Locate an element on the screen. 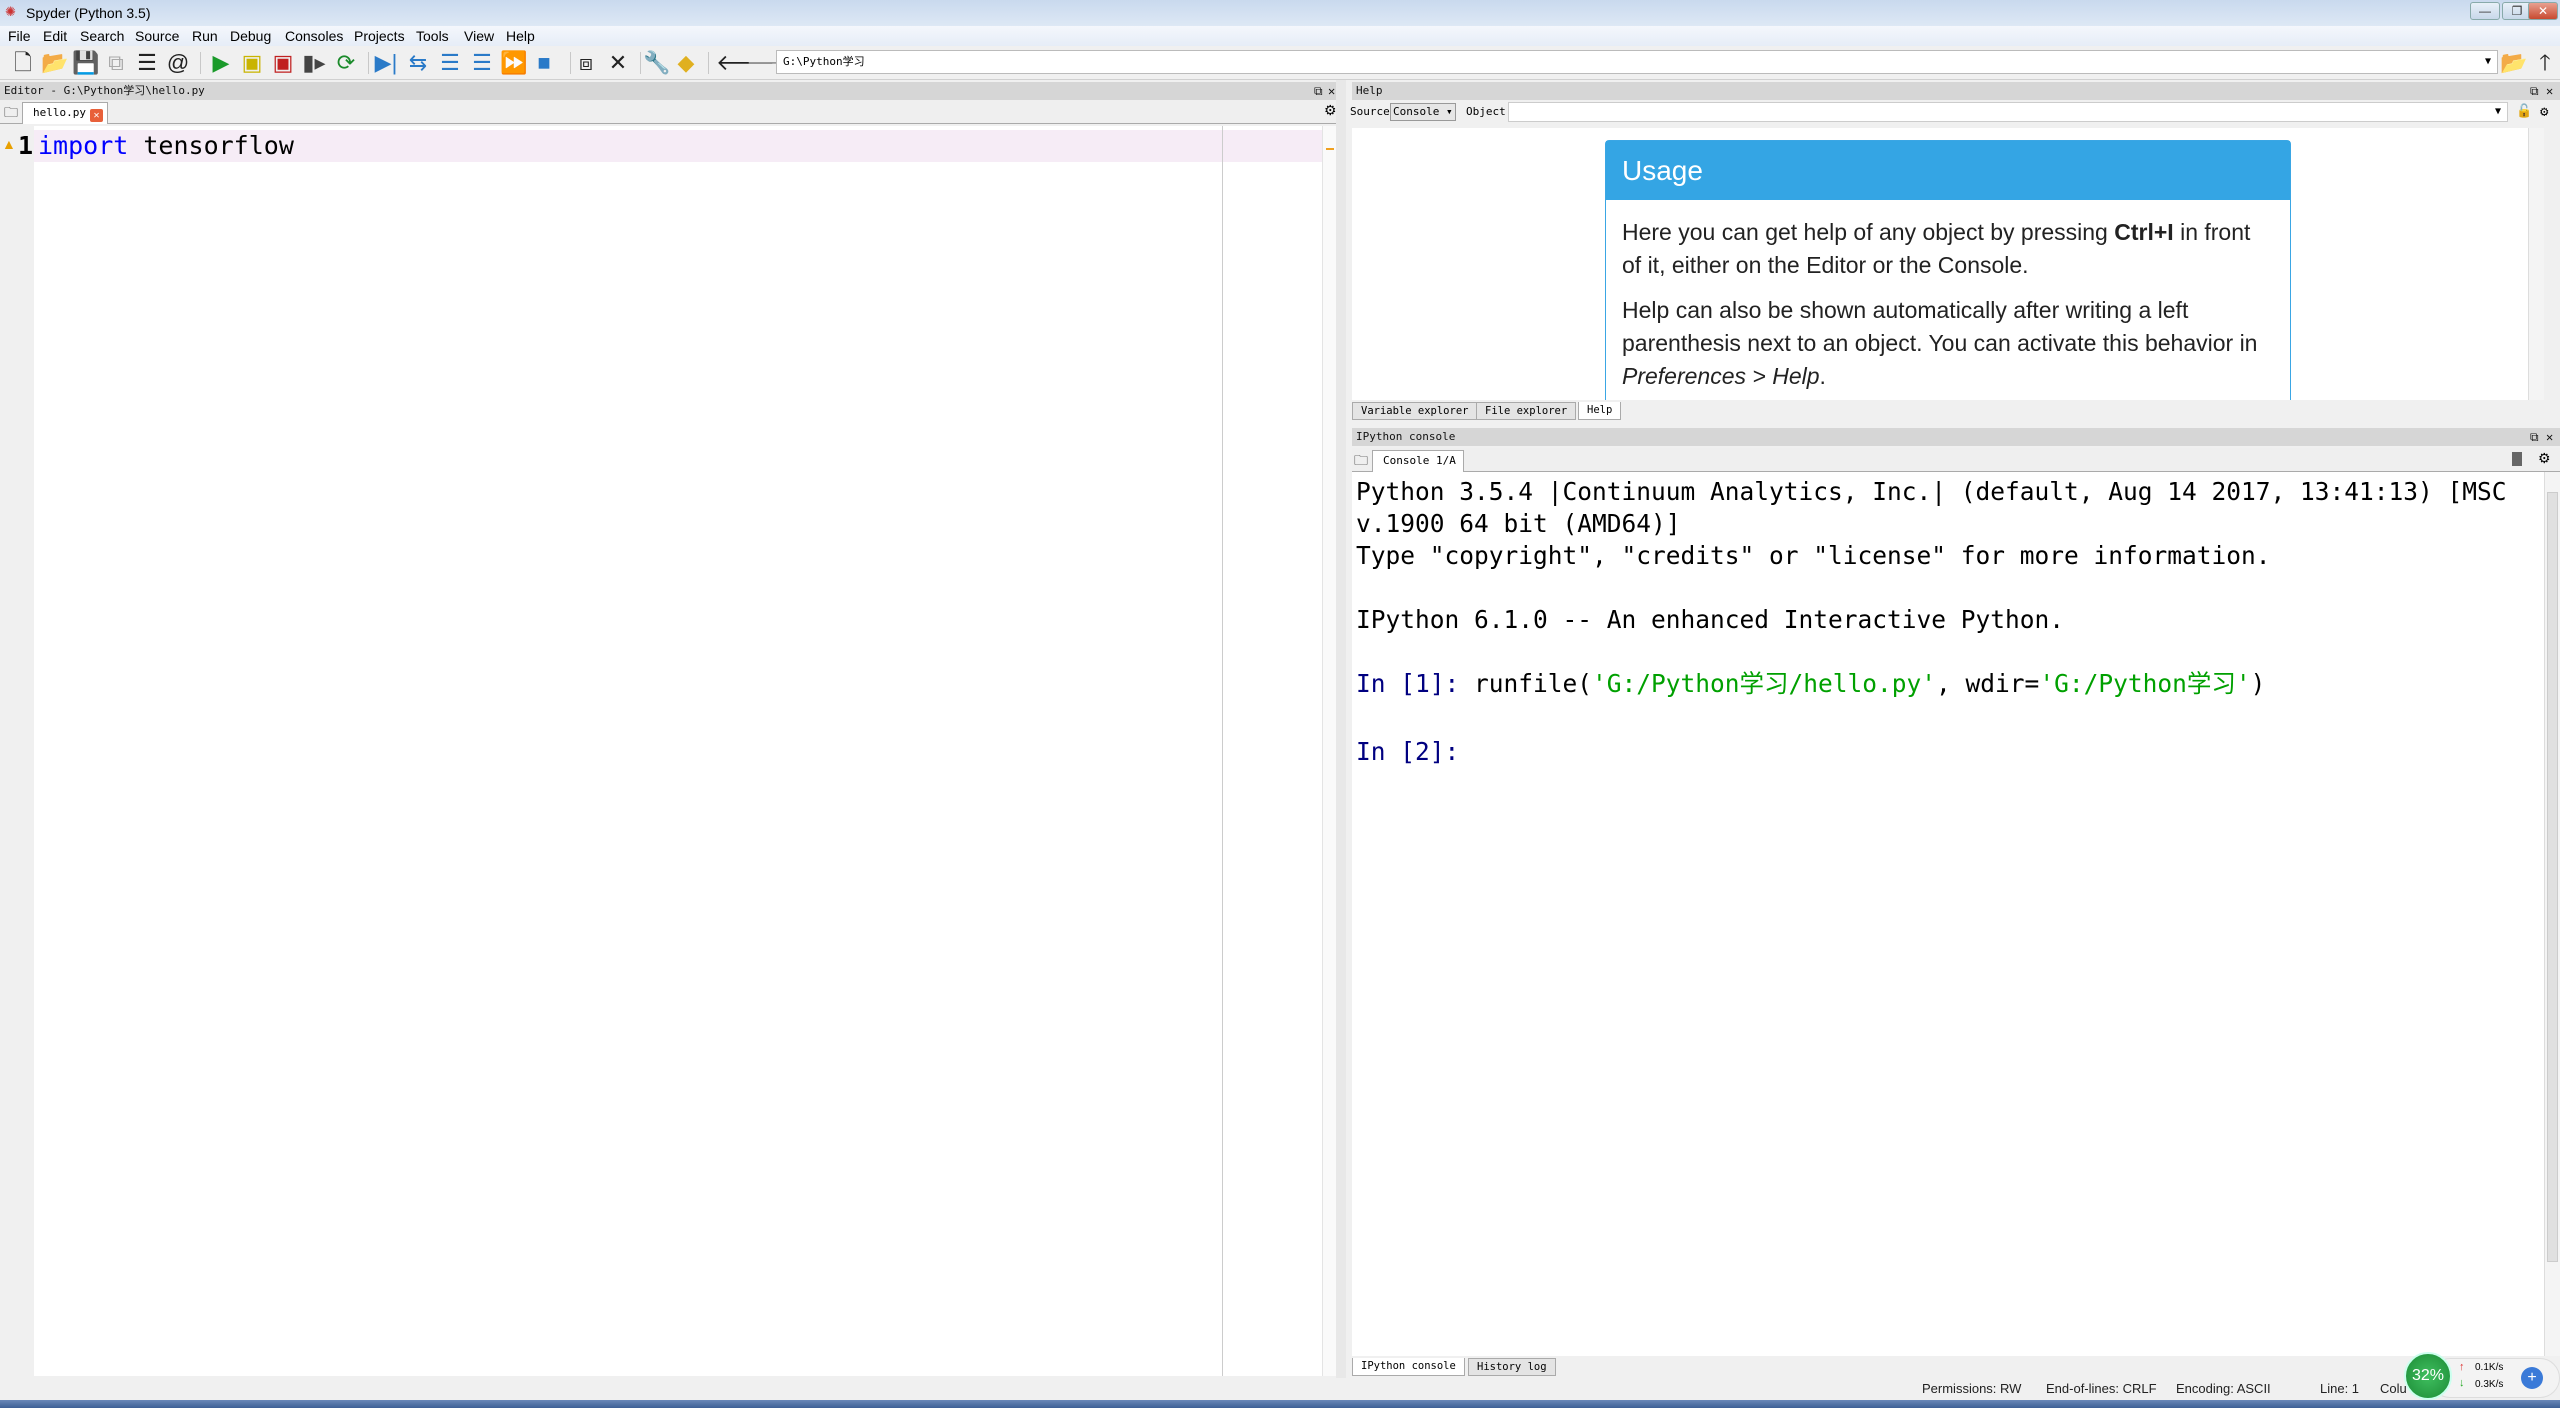 This screenshot has width=2560, height=1408. permissions-status: Permissions: RW is located at coordinates (1972, 1388).